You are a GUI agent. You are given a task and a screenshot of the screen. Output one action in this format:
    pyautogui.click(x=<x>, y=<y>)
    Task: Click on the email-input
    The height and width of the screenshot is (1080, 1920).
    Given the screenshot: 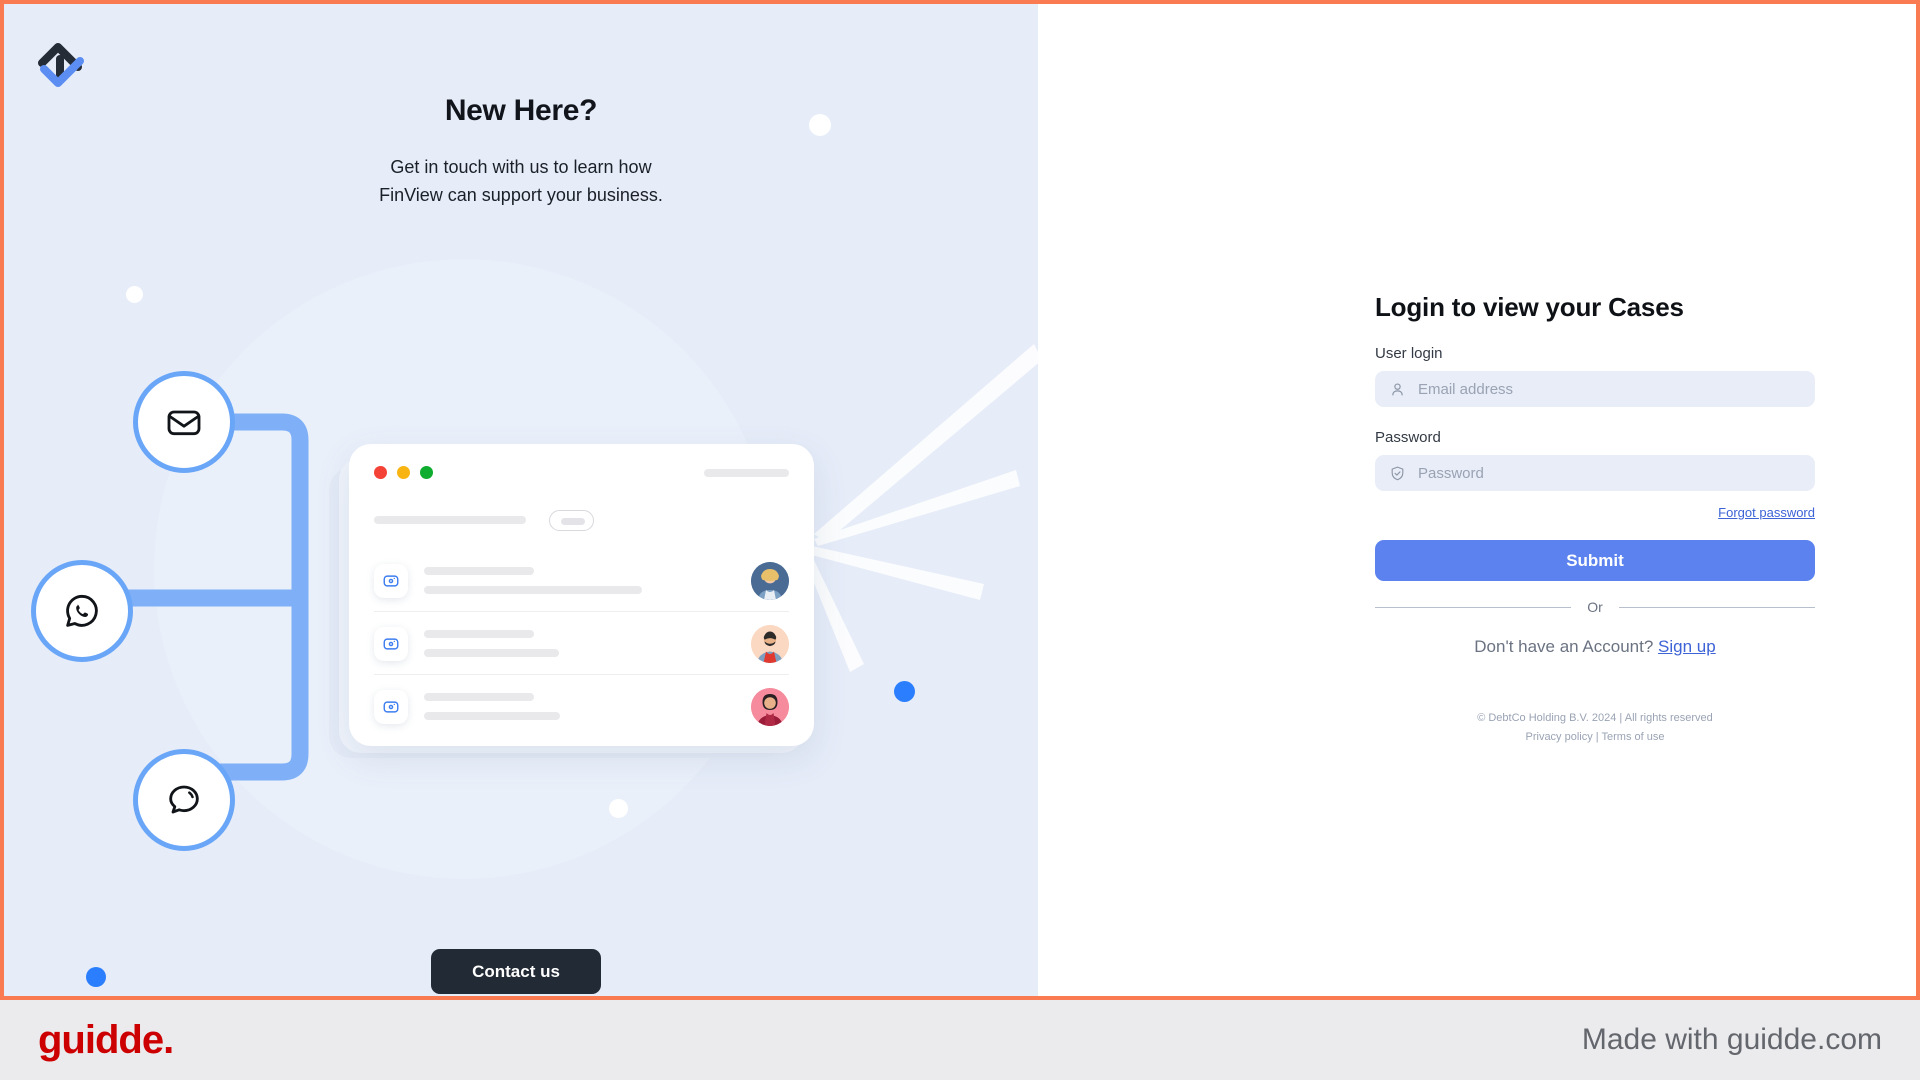 What is the action you would take?
    pyautogui.click(x=1609, y=389)
    